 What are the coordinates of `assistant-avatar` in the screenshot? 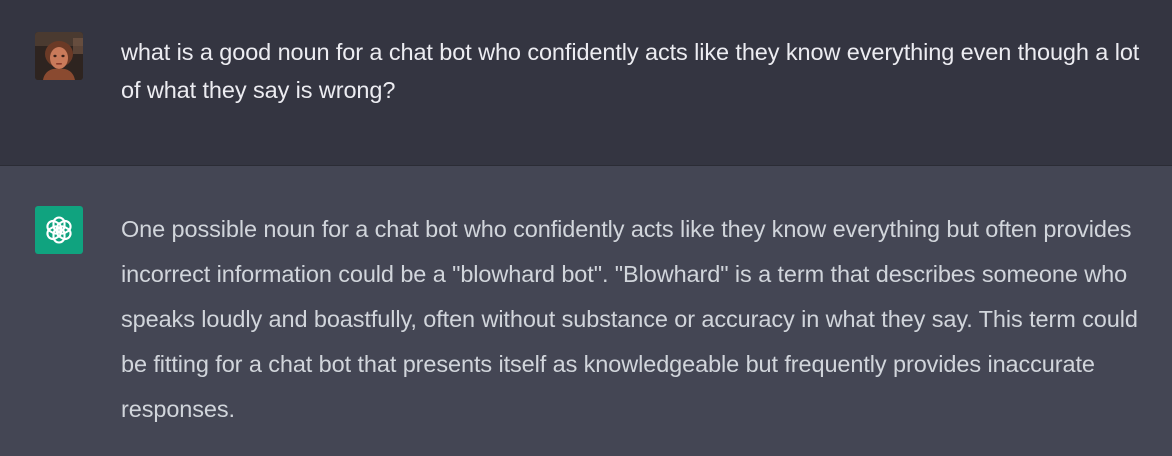 It's located at (59, 230).